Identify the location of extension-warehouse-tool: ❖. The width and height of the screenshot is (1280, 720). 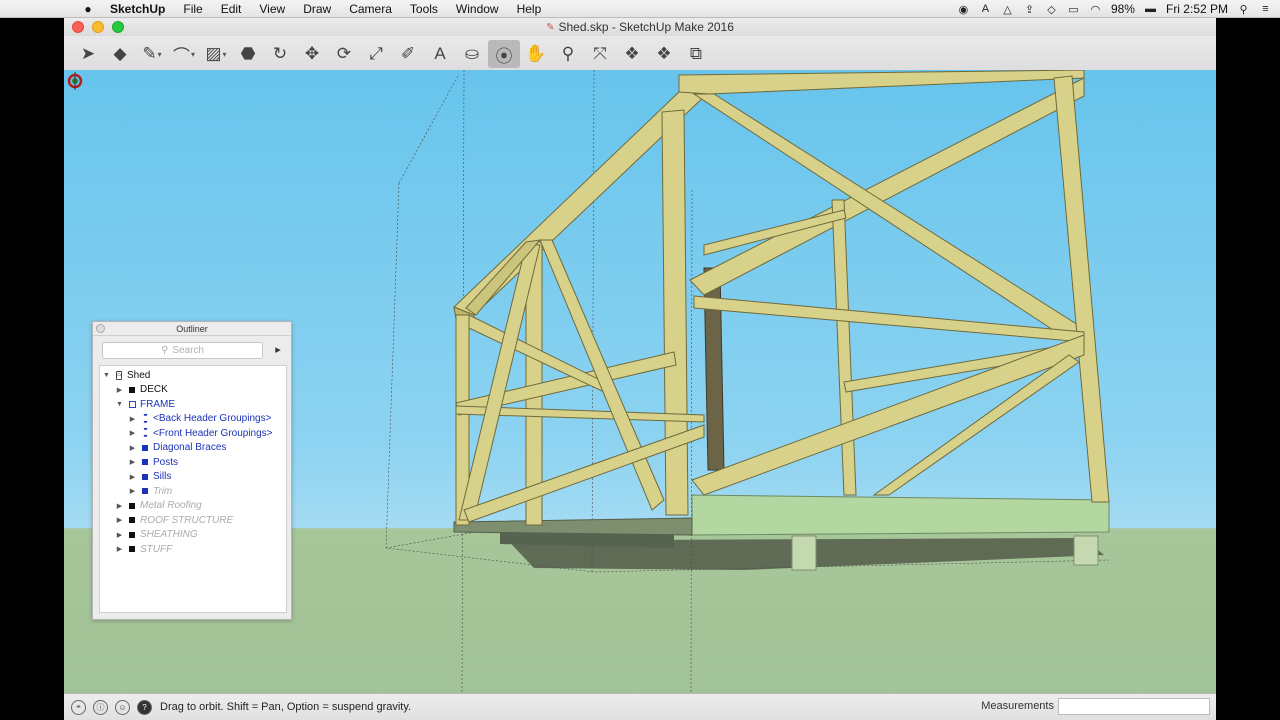
(664, 54).